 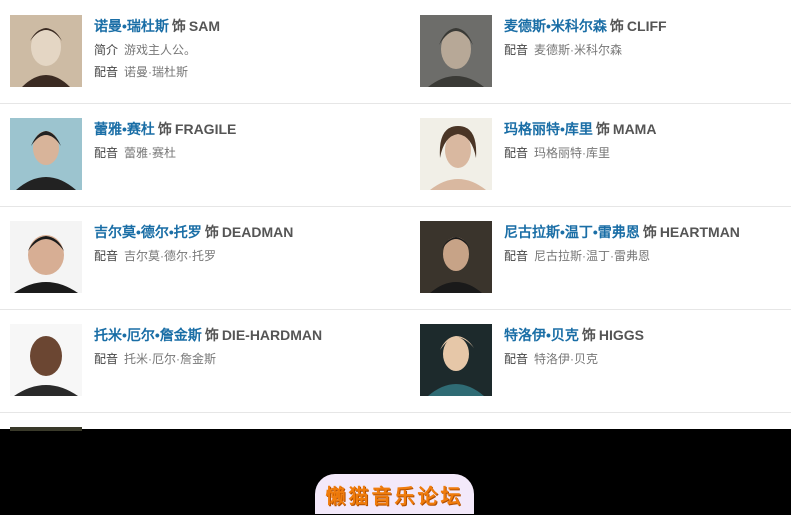 I want to click on role-name: CLIFF, so click(x=646, y=26).